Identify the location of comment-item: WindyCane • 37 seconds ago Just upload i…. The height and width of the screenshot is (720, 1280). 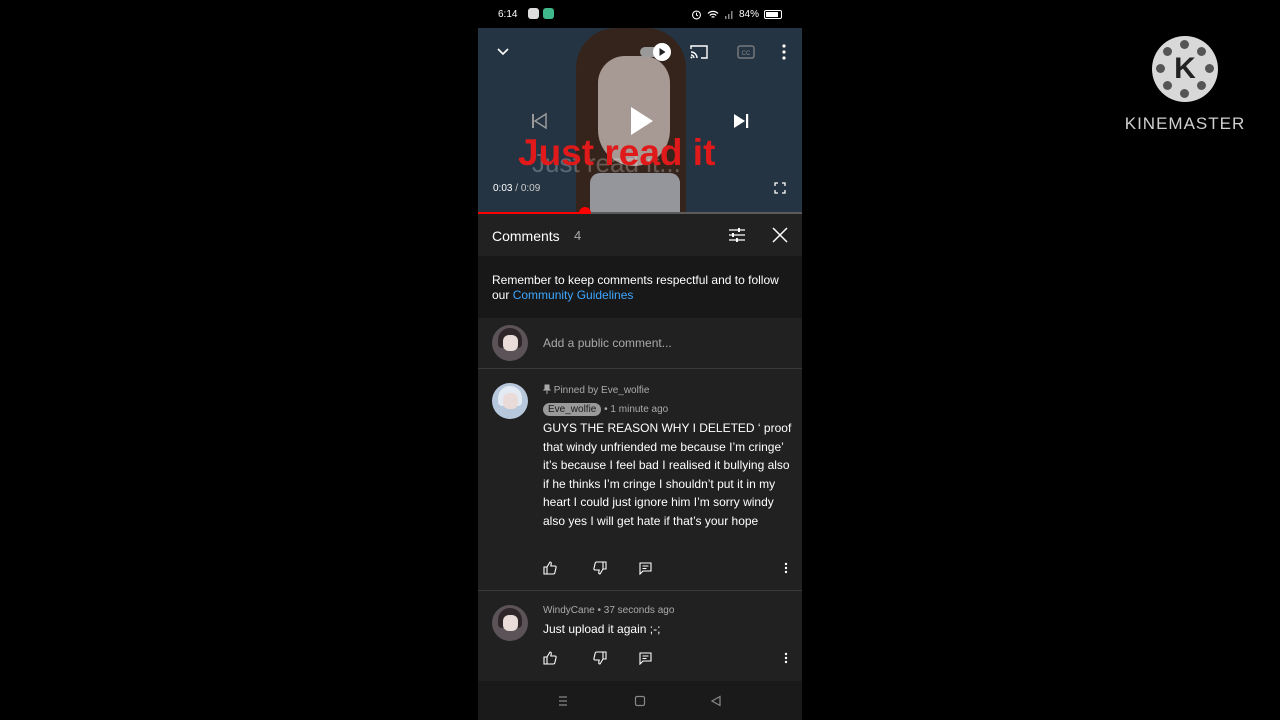
(640, 636).